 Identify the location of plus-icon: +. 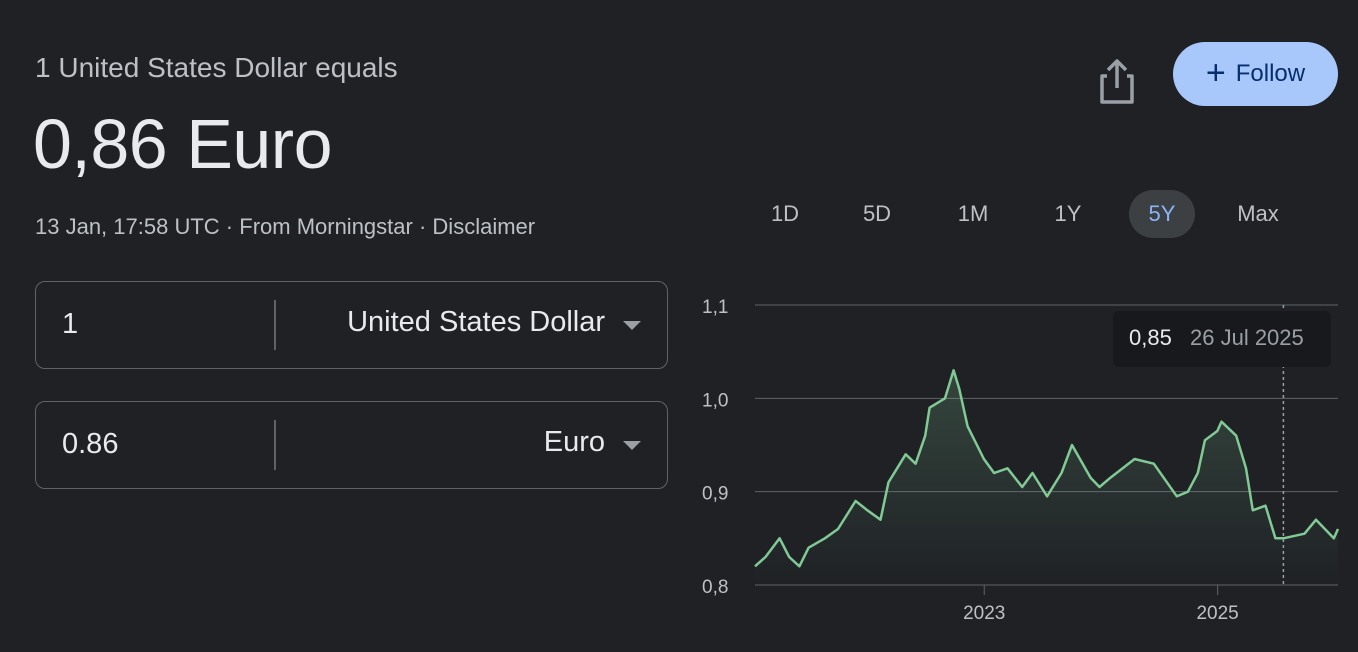
(1215, 72).